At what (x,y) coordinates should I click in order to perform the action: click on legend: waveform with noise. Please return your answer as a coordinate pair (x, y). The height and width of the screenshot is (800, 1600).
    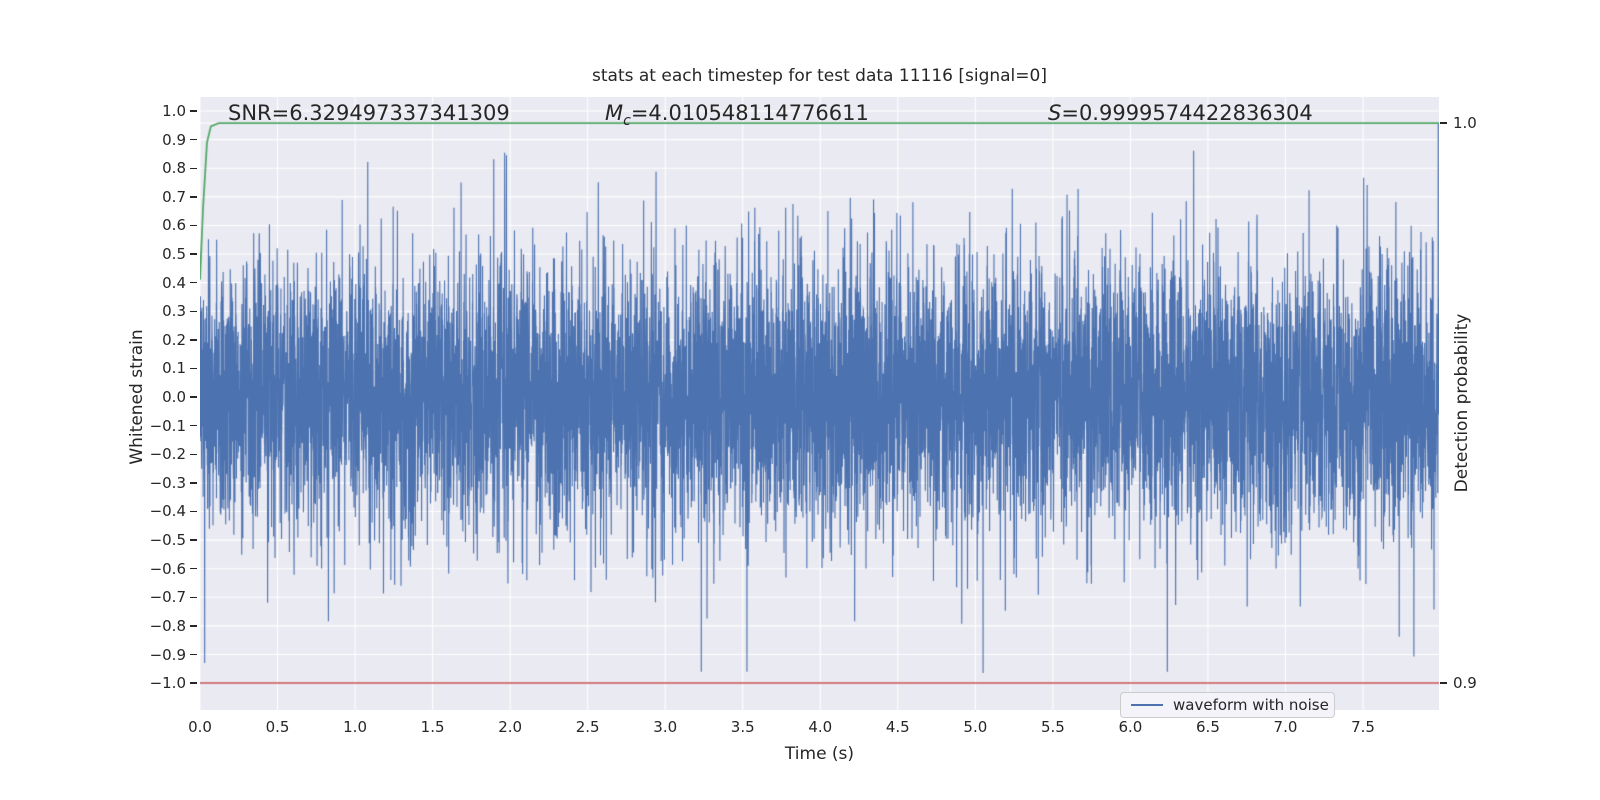
    Looking at the image, I should click on (1227, 705).